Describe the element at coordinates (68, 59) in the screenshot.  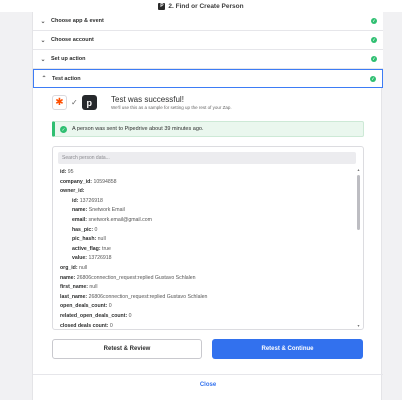
I see `step-label: Set up action` at that location.